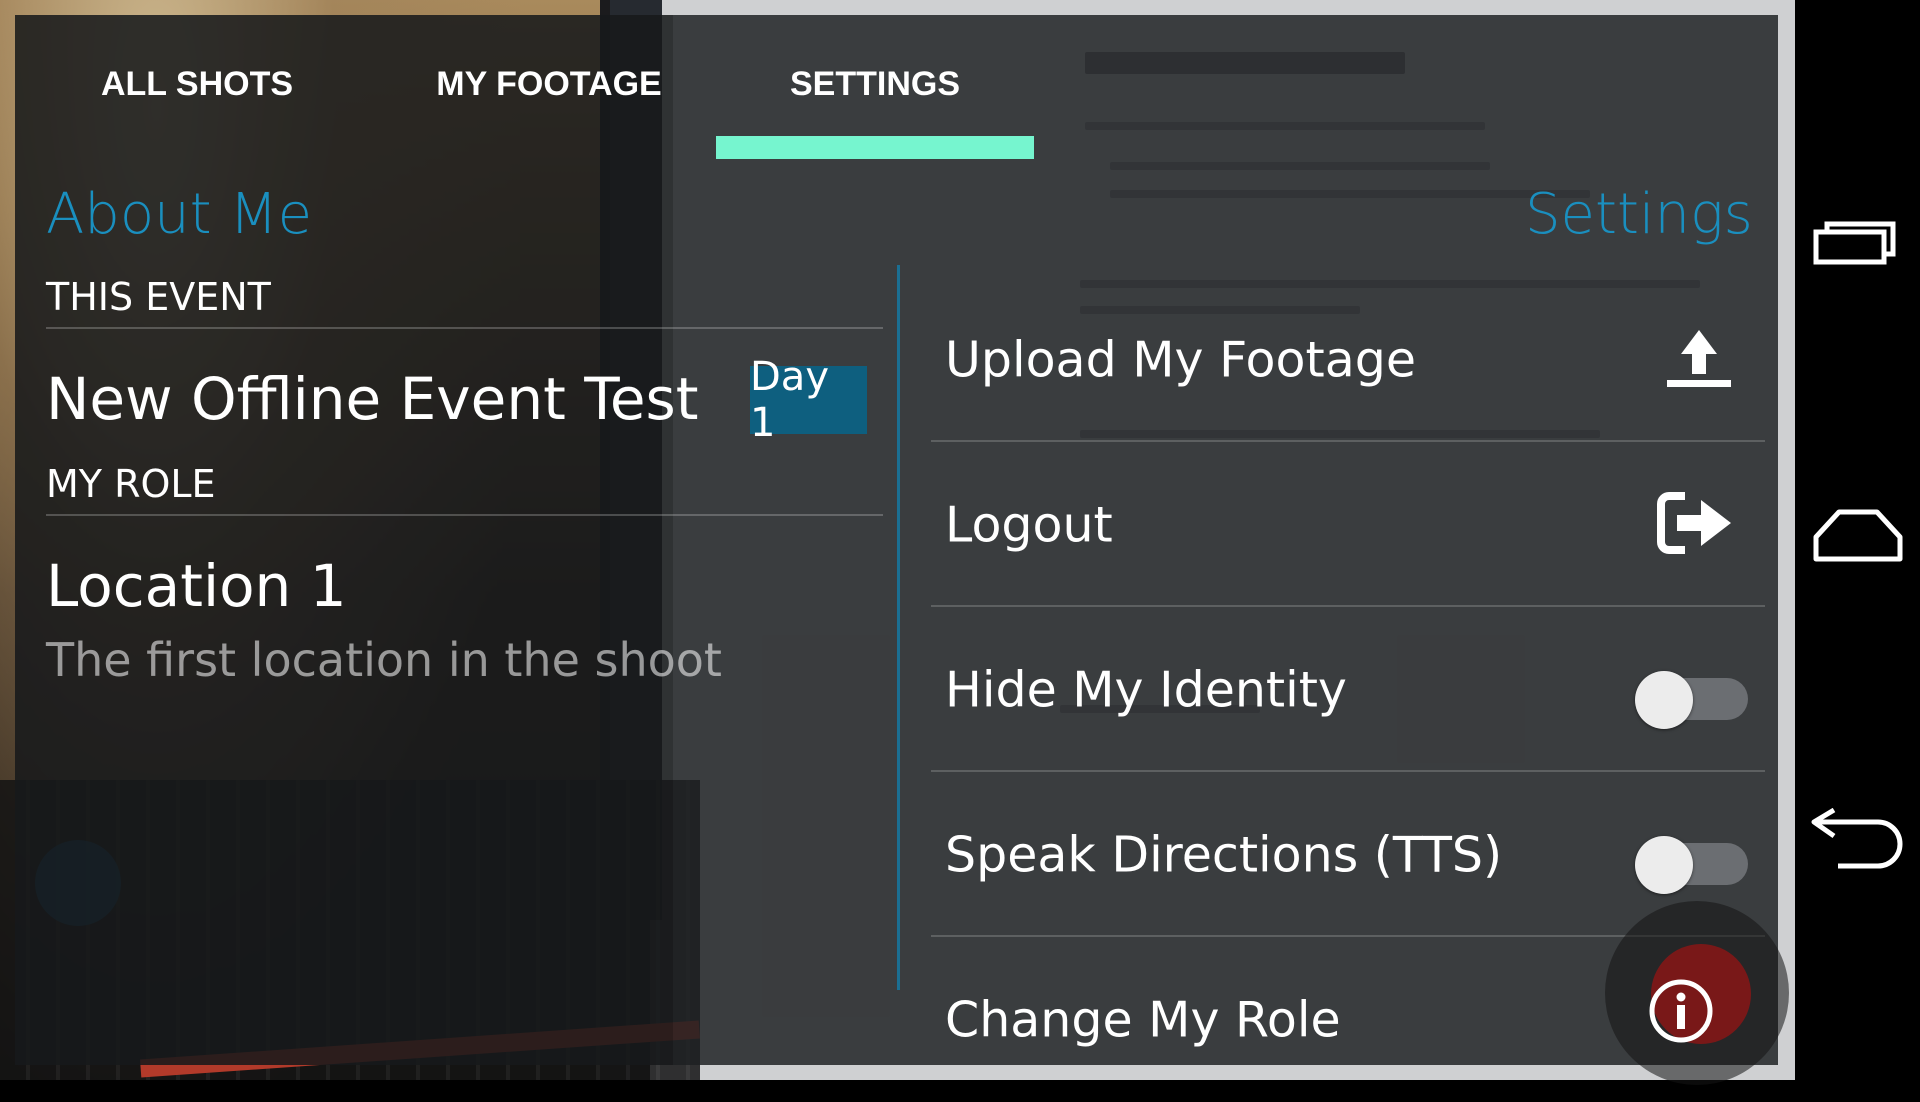 The height and width of the screenshot is (1102, 1920). What do you see at coordinates (898, 627) in the screenshot?
I see `column-divider` at bounding box center [898, 627].